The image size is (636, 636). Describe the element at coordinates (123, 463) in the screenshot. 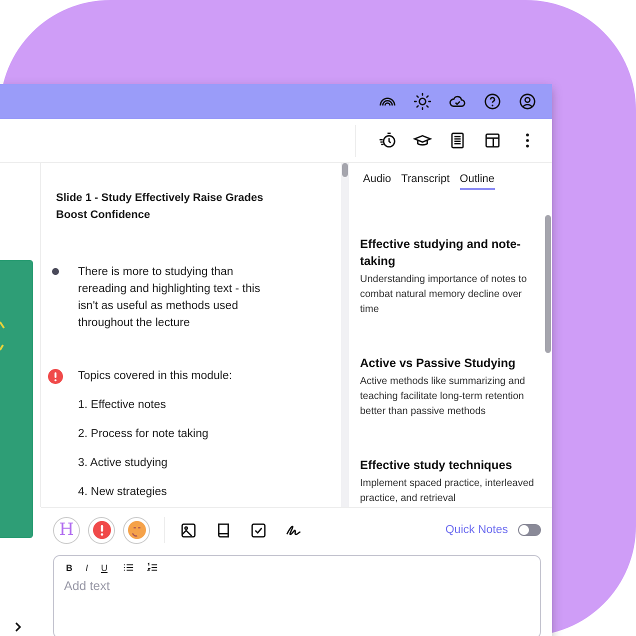

I see `note-list-item: 3. Active studying` at that location.